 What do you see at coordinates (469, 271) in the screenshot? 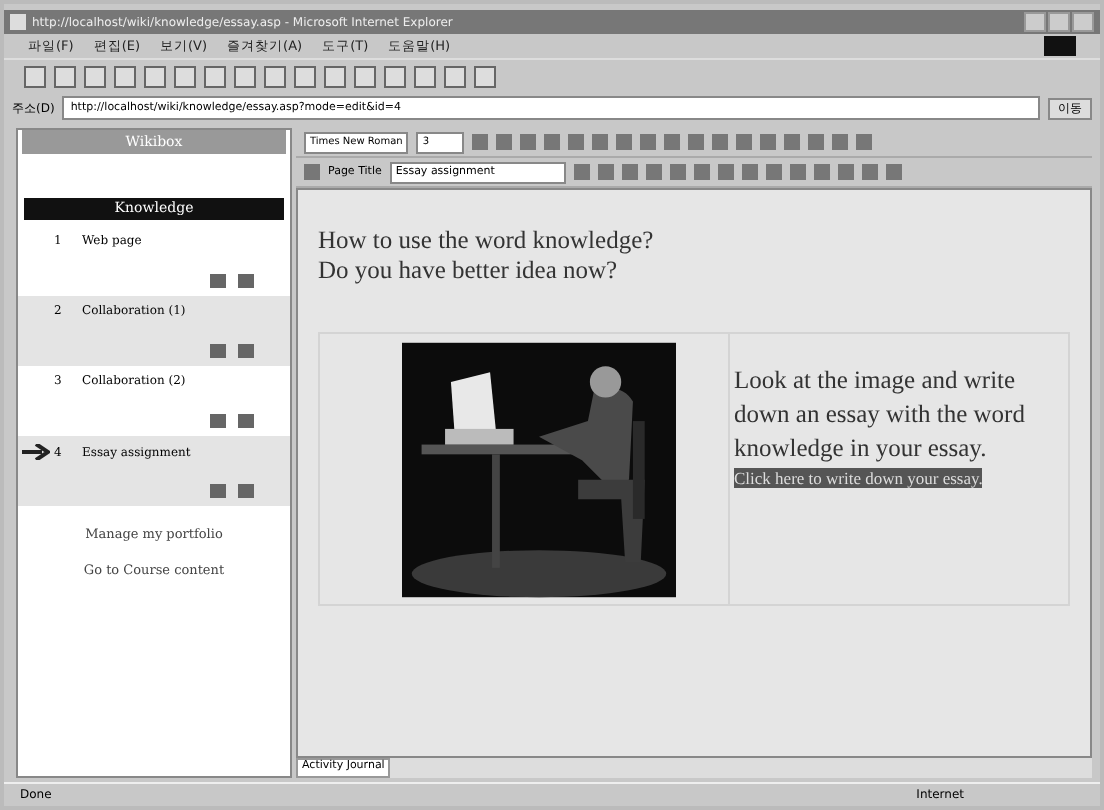
I see `question-text: Do you have better idea now?` at bounding box center [469, 271].